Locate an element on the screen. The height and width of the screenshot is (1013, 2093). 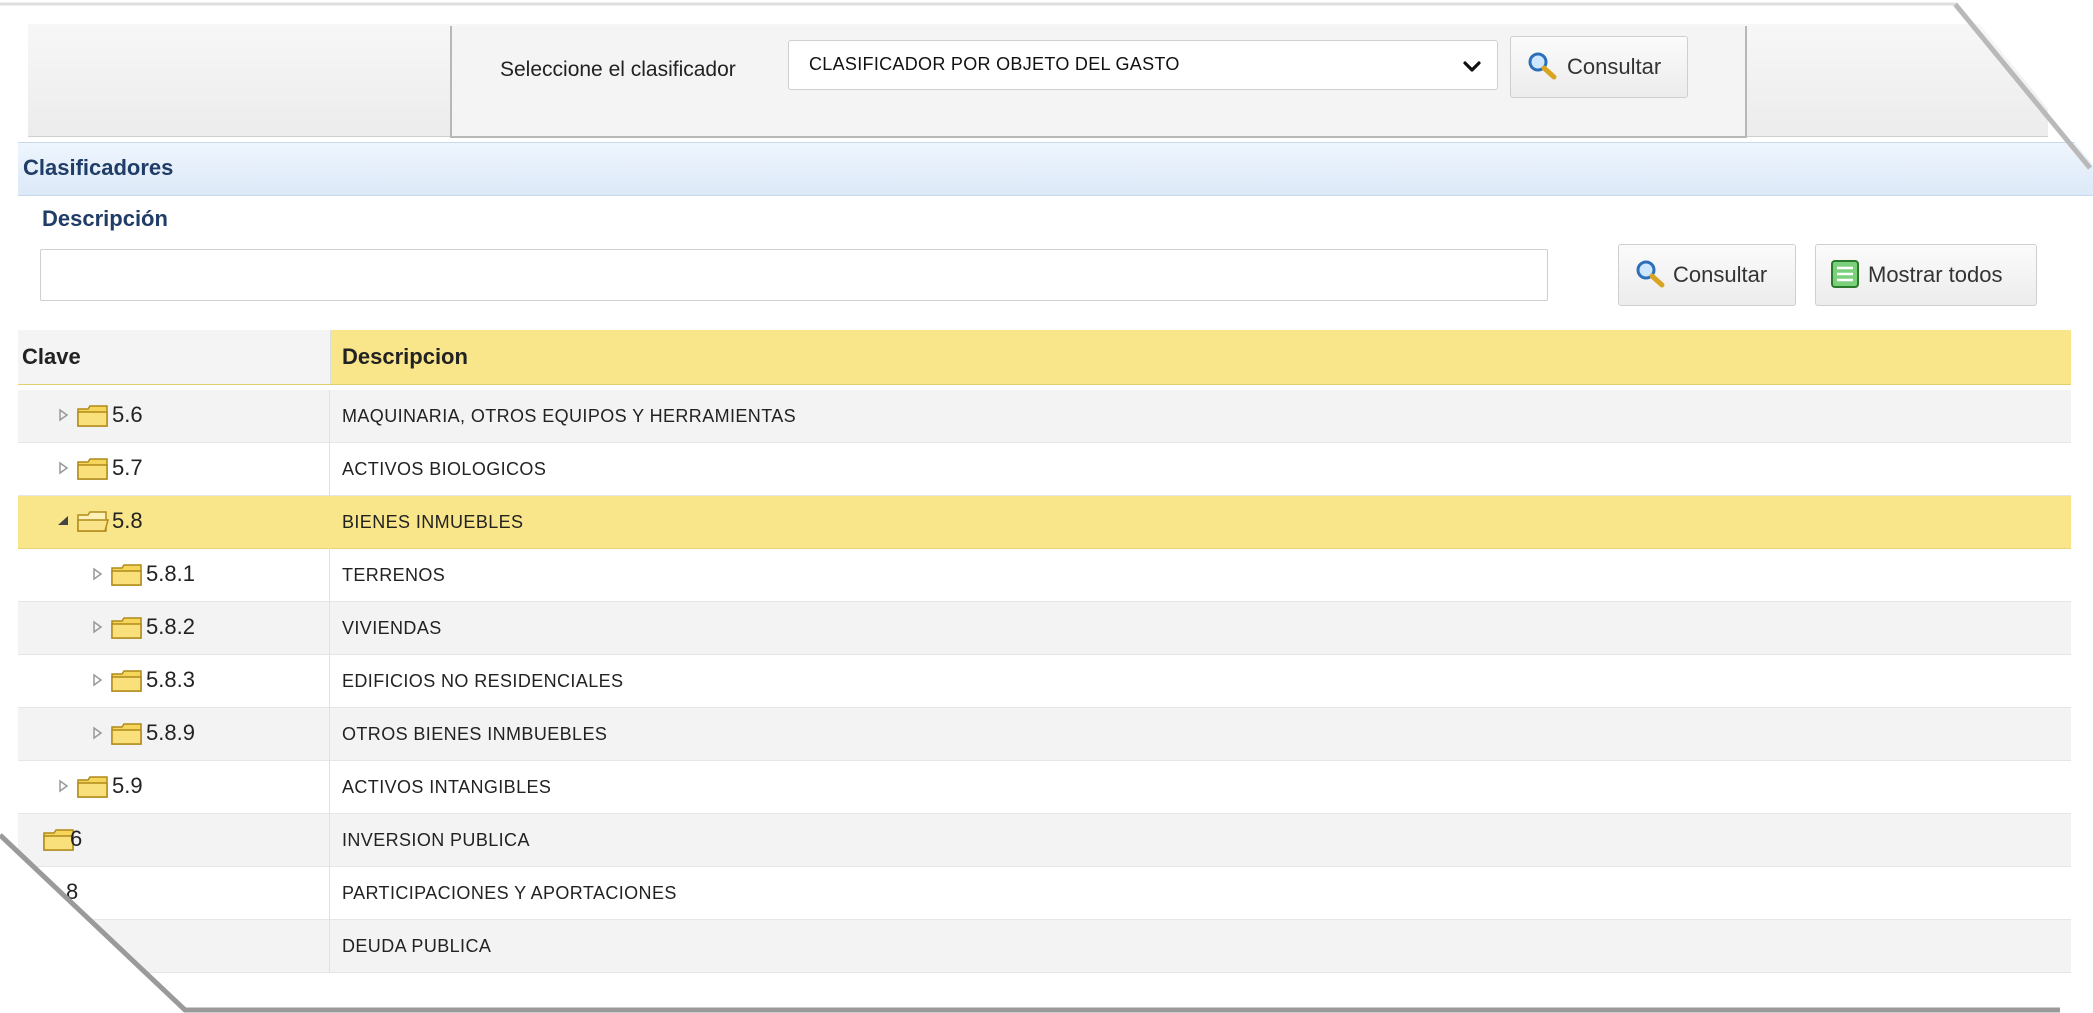
classifier-label: Seleccione el clasificador is located at coordinates (618, 69).